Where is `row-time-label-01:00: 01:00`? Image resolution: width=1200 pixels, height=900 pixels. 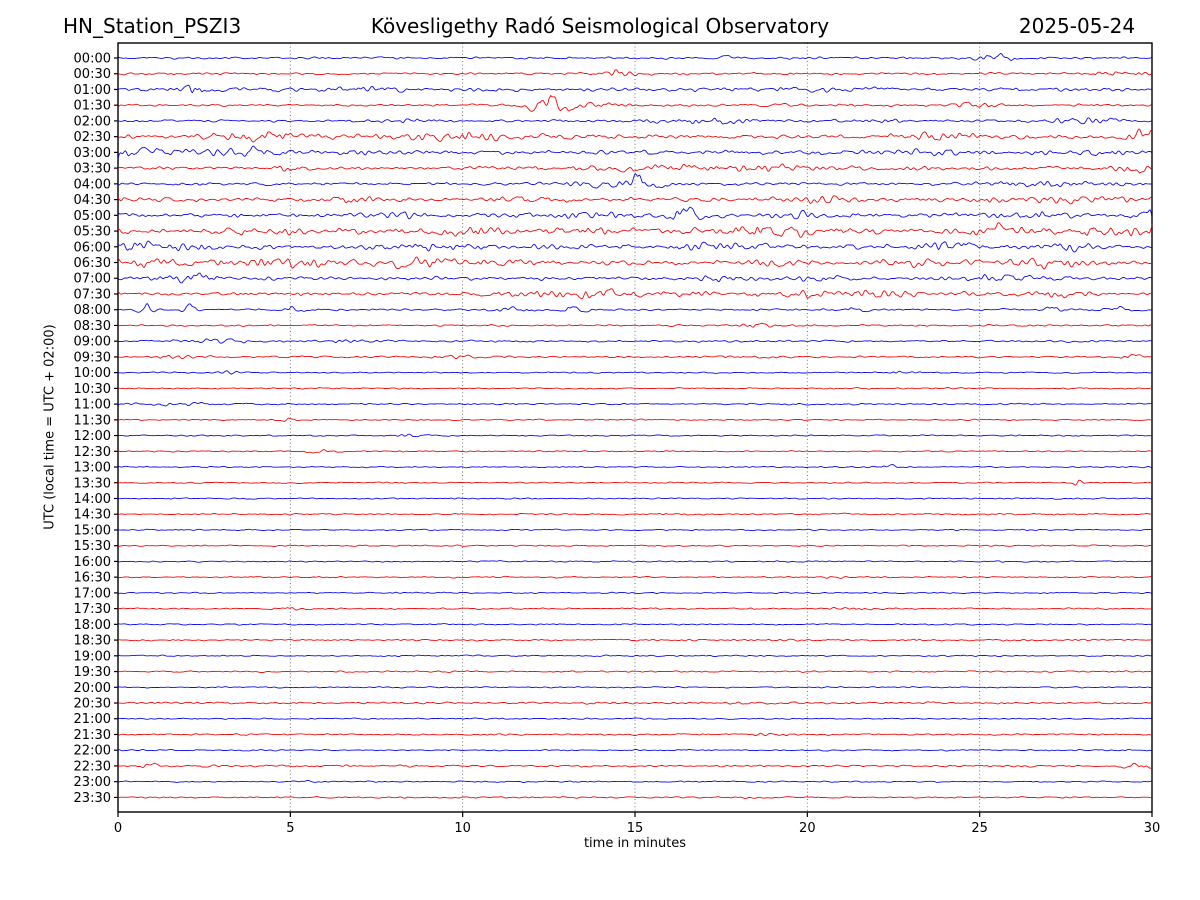
row-time-label-01:00: 01:00 is located at coordinates (92, 90).